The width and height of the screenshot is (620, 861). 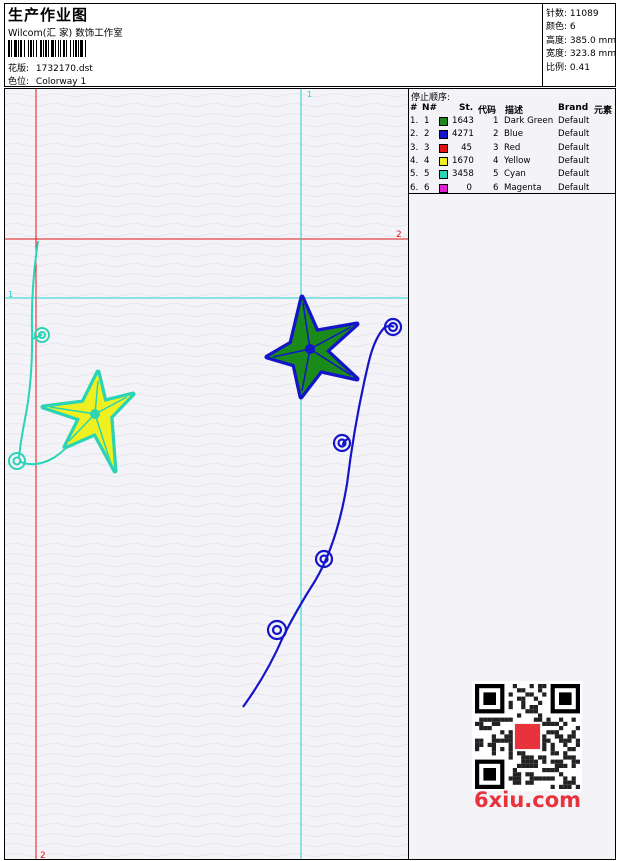 What do you see at coordinates (512, 122) in the screenshot?
I see `table-row: 1. 1 1643 1 Dark Green Default` at bounding box center [512, 122].